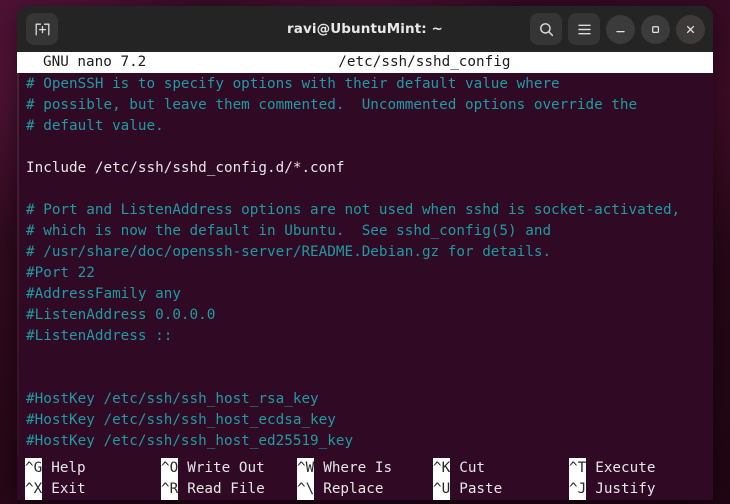  What do you see at coordinates (365, 29) in the screenshot?
I see `window-titlebar: ravi@UbuntuMint: ~` at bounding box center [365, 29].